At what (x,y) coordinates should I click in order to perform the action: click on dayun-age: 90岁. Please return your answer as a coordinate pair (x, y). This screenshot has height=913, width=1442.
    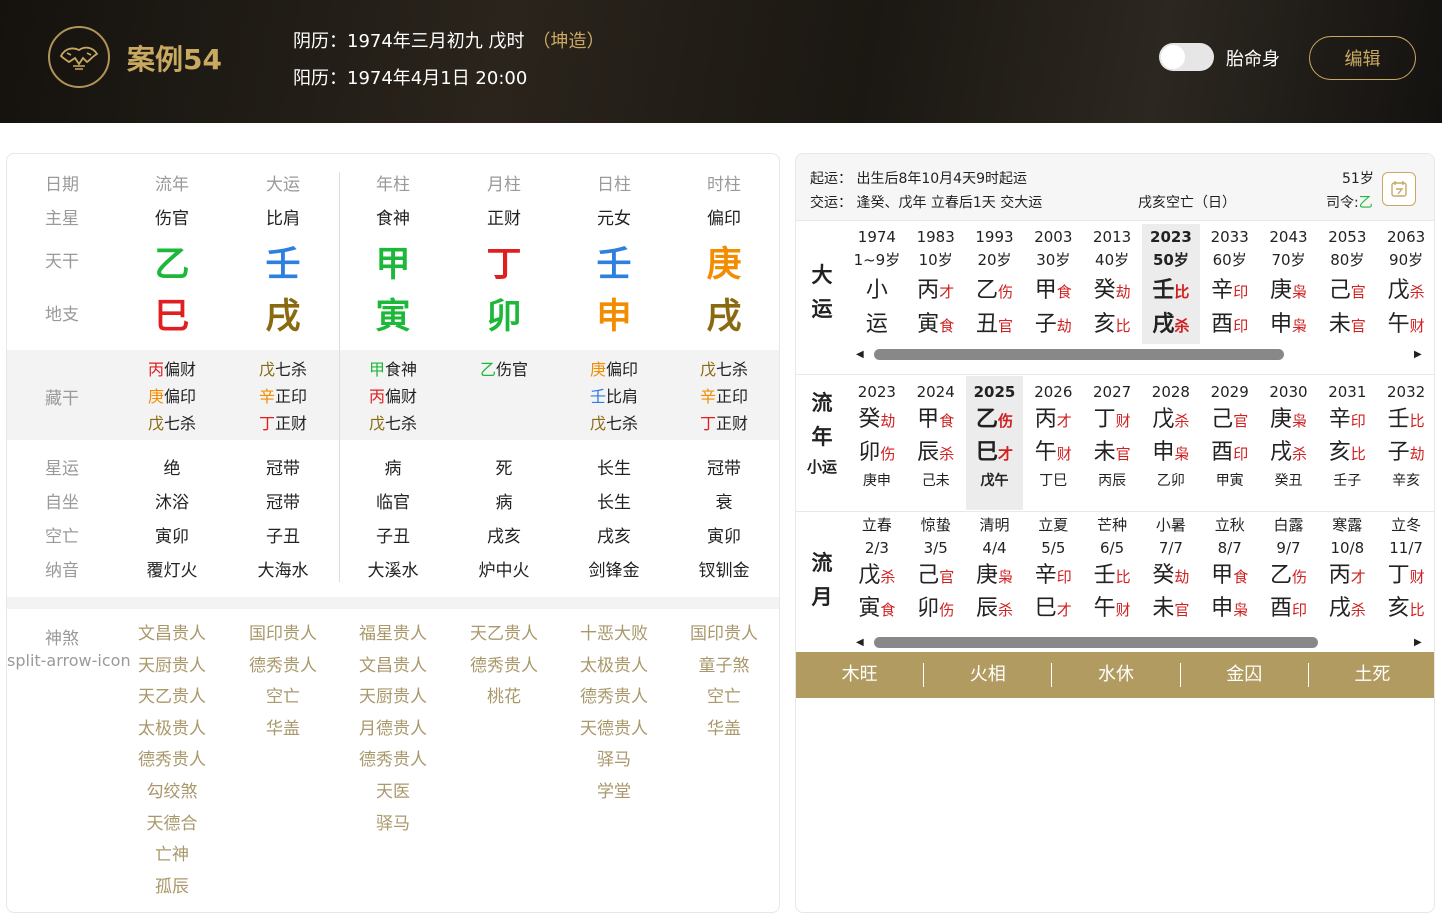
    Looking at the image, I should click on (1406, 260).